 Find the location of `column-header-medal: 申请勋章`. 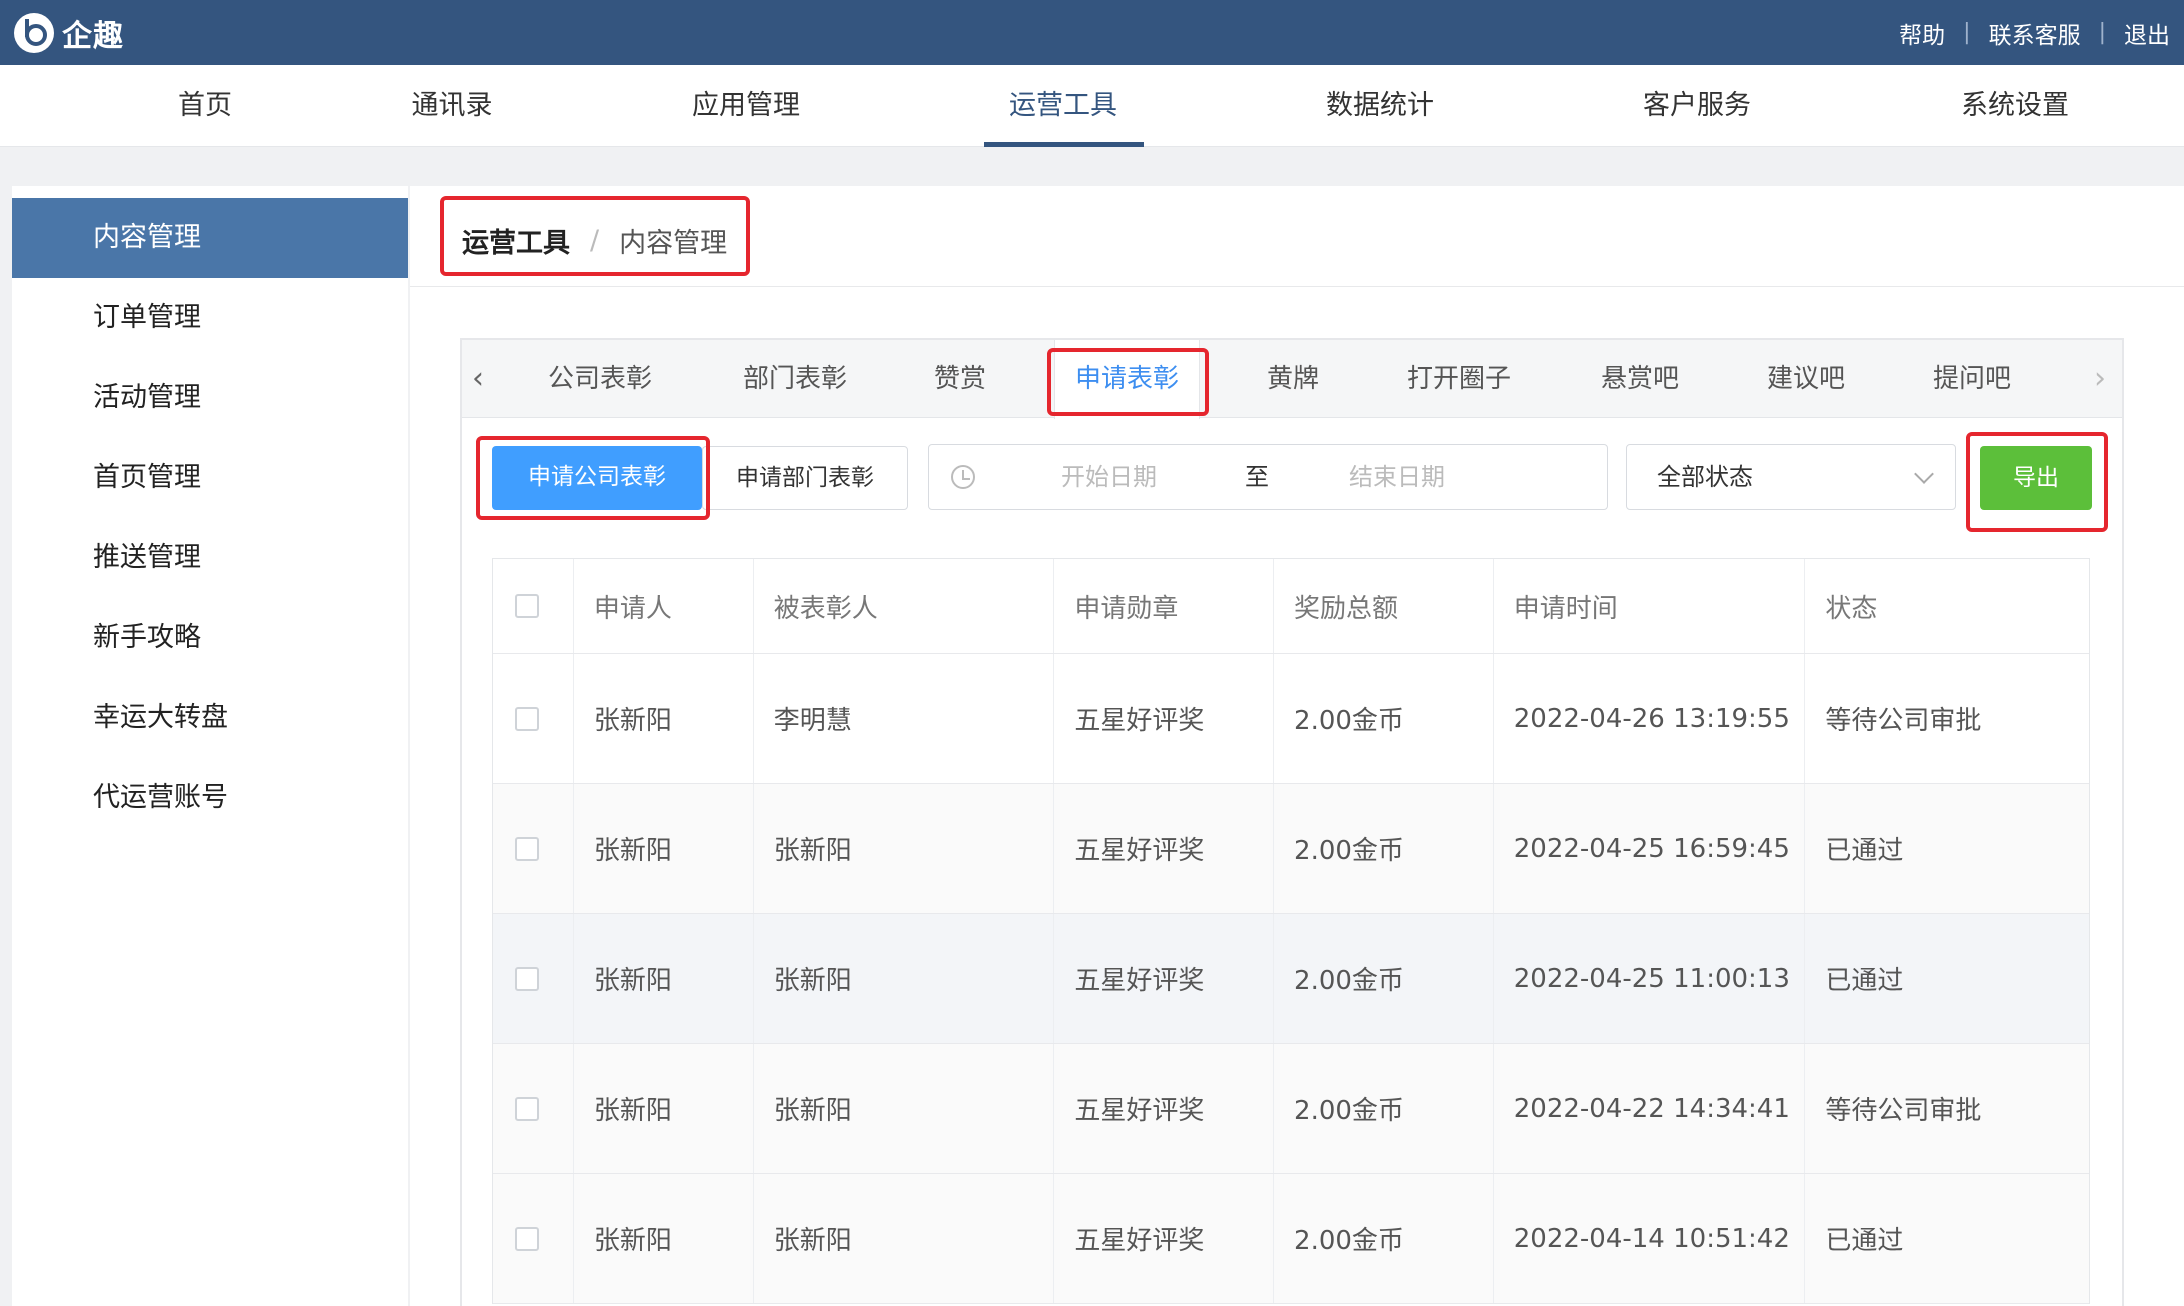

column-header-medal: 申请勋章 is located at coordinates (1164, 606).